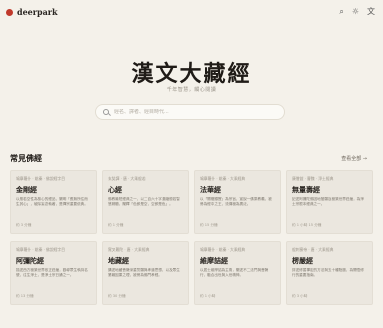 The width and height of the screenshot is (383, 328). Describe the element at coordinates (191, 90) in the screenshot. I see `hero-subtitle: 千年智慧，觸心閱讀` at that location.